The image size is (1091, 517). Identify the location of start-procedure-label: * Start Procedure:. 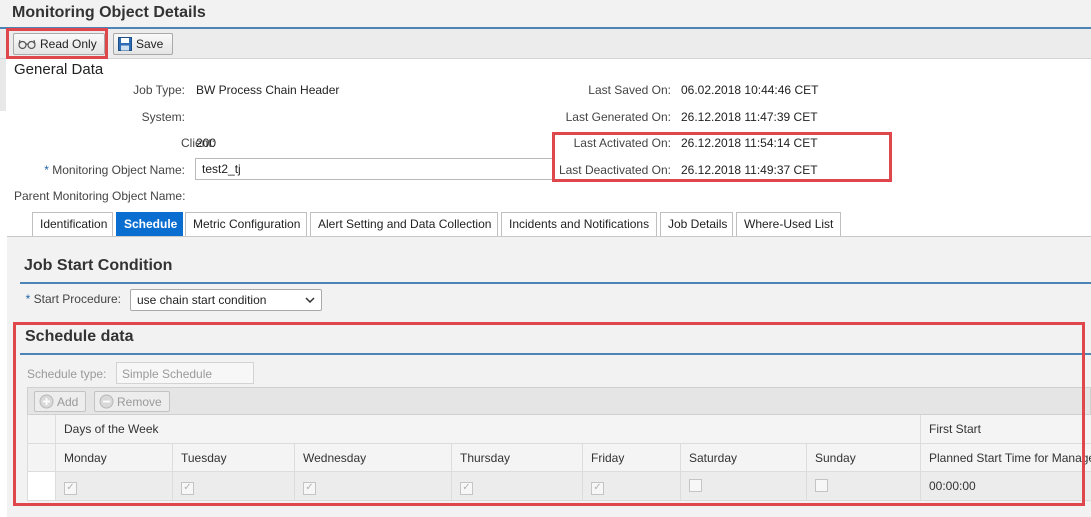
(70, 299).